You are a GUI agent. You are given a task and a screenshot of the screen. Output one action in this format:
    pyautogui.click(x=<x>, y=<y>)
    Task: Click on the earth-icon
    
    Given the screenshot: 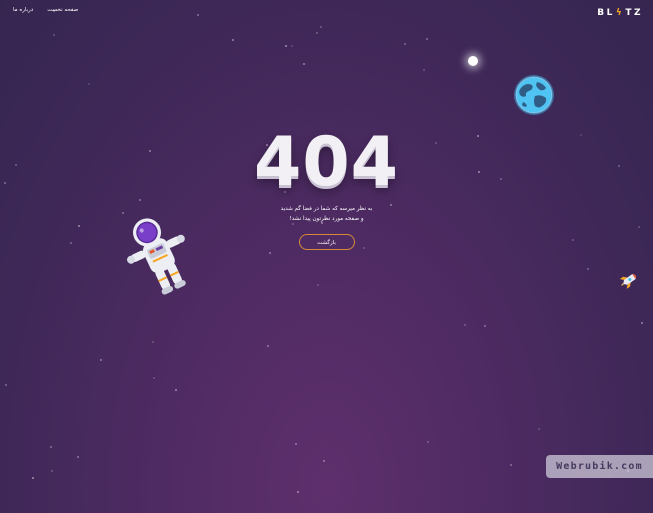 What is the action you would take?
    pyautogui.click(x=534, y=95)
    